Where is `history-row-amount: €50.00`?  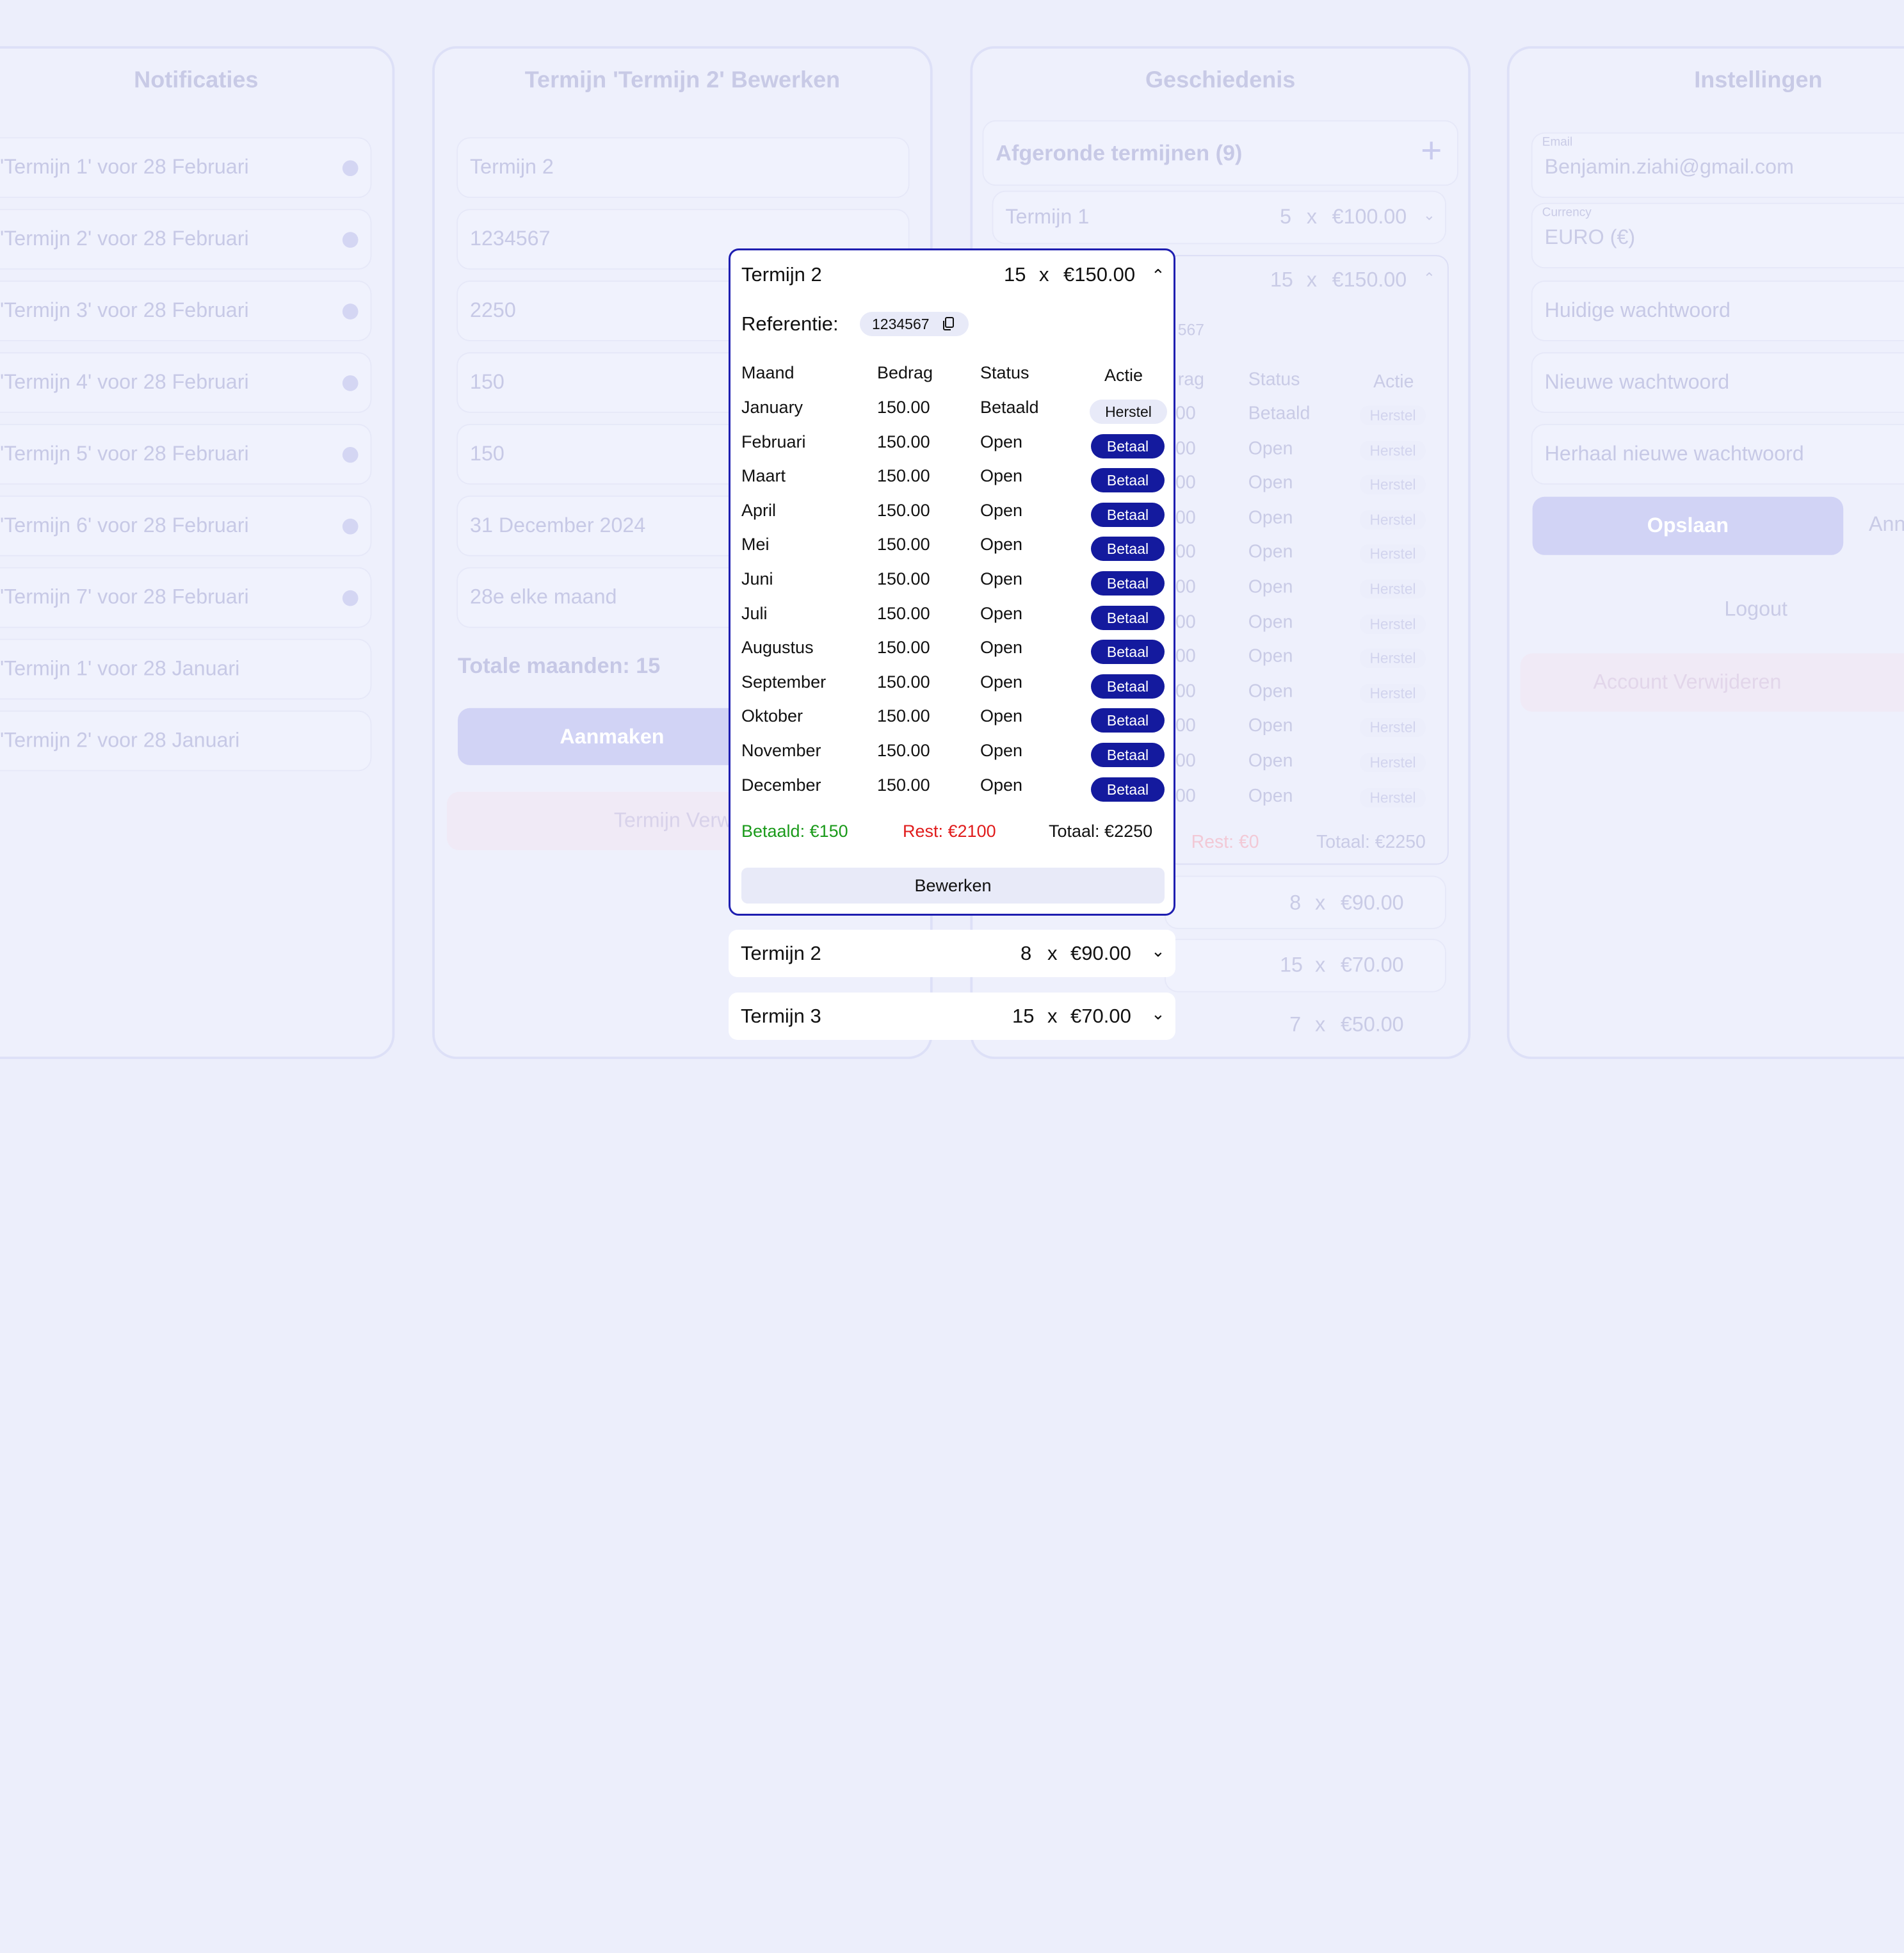 history-row-amount: €50.00 is located at coordinates (1372, 1024).